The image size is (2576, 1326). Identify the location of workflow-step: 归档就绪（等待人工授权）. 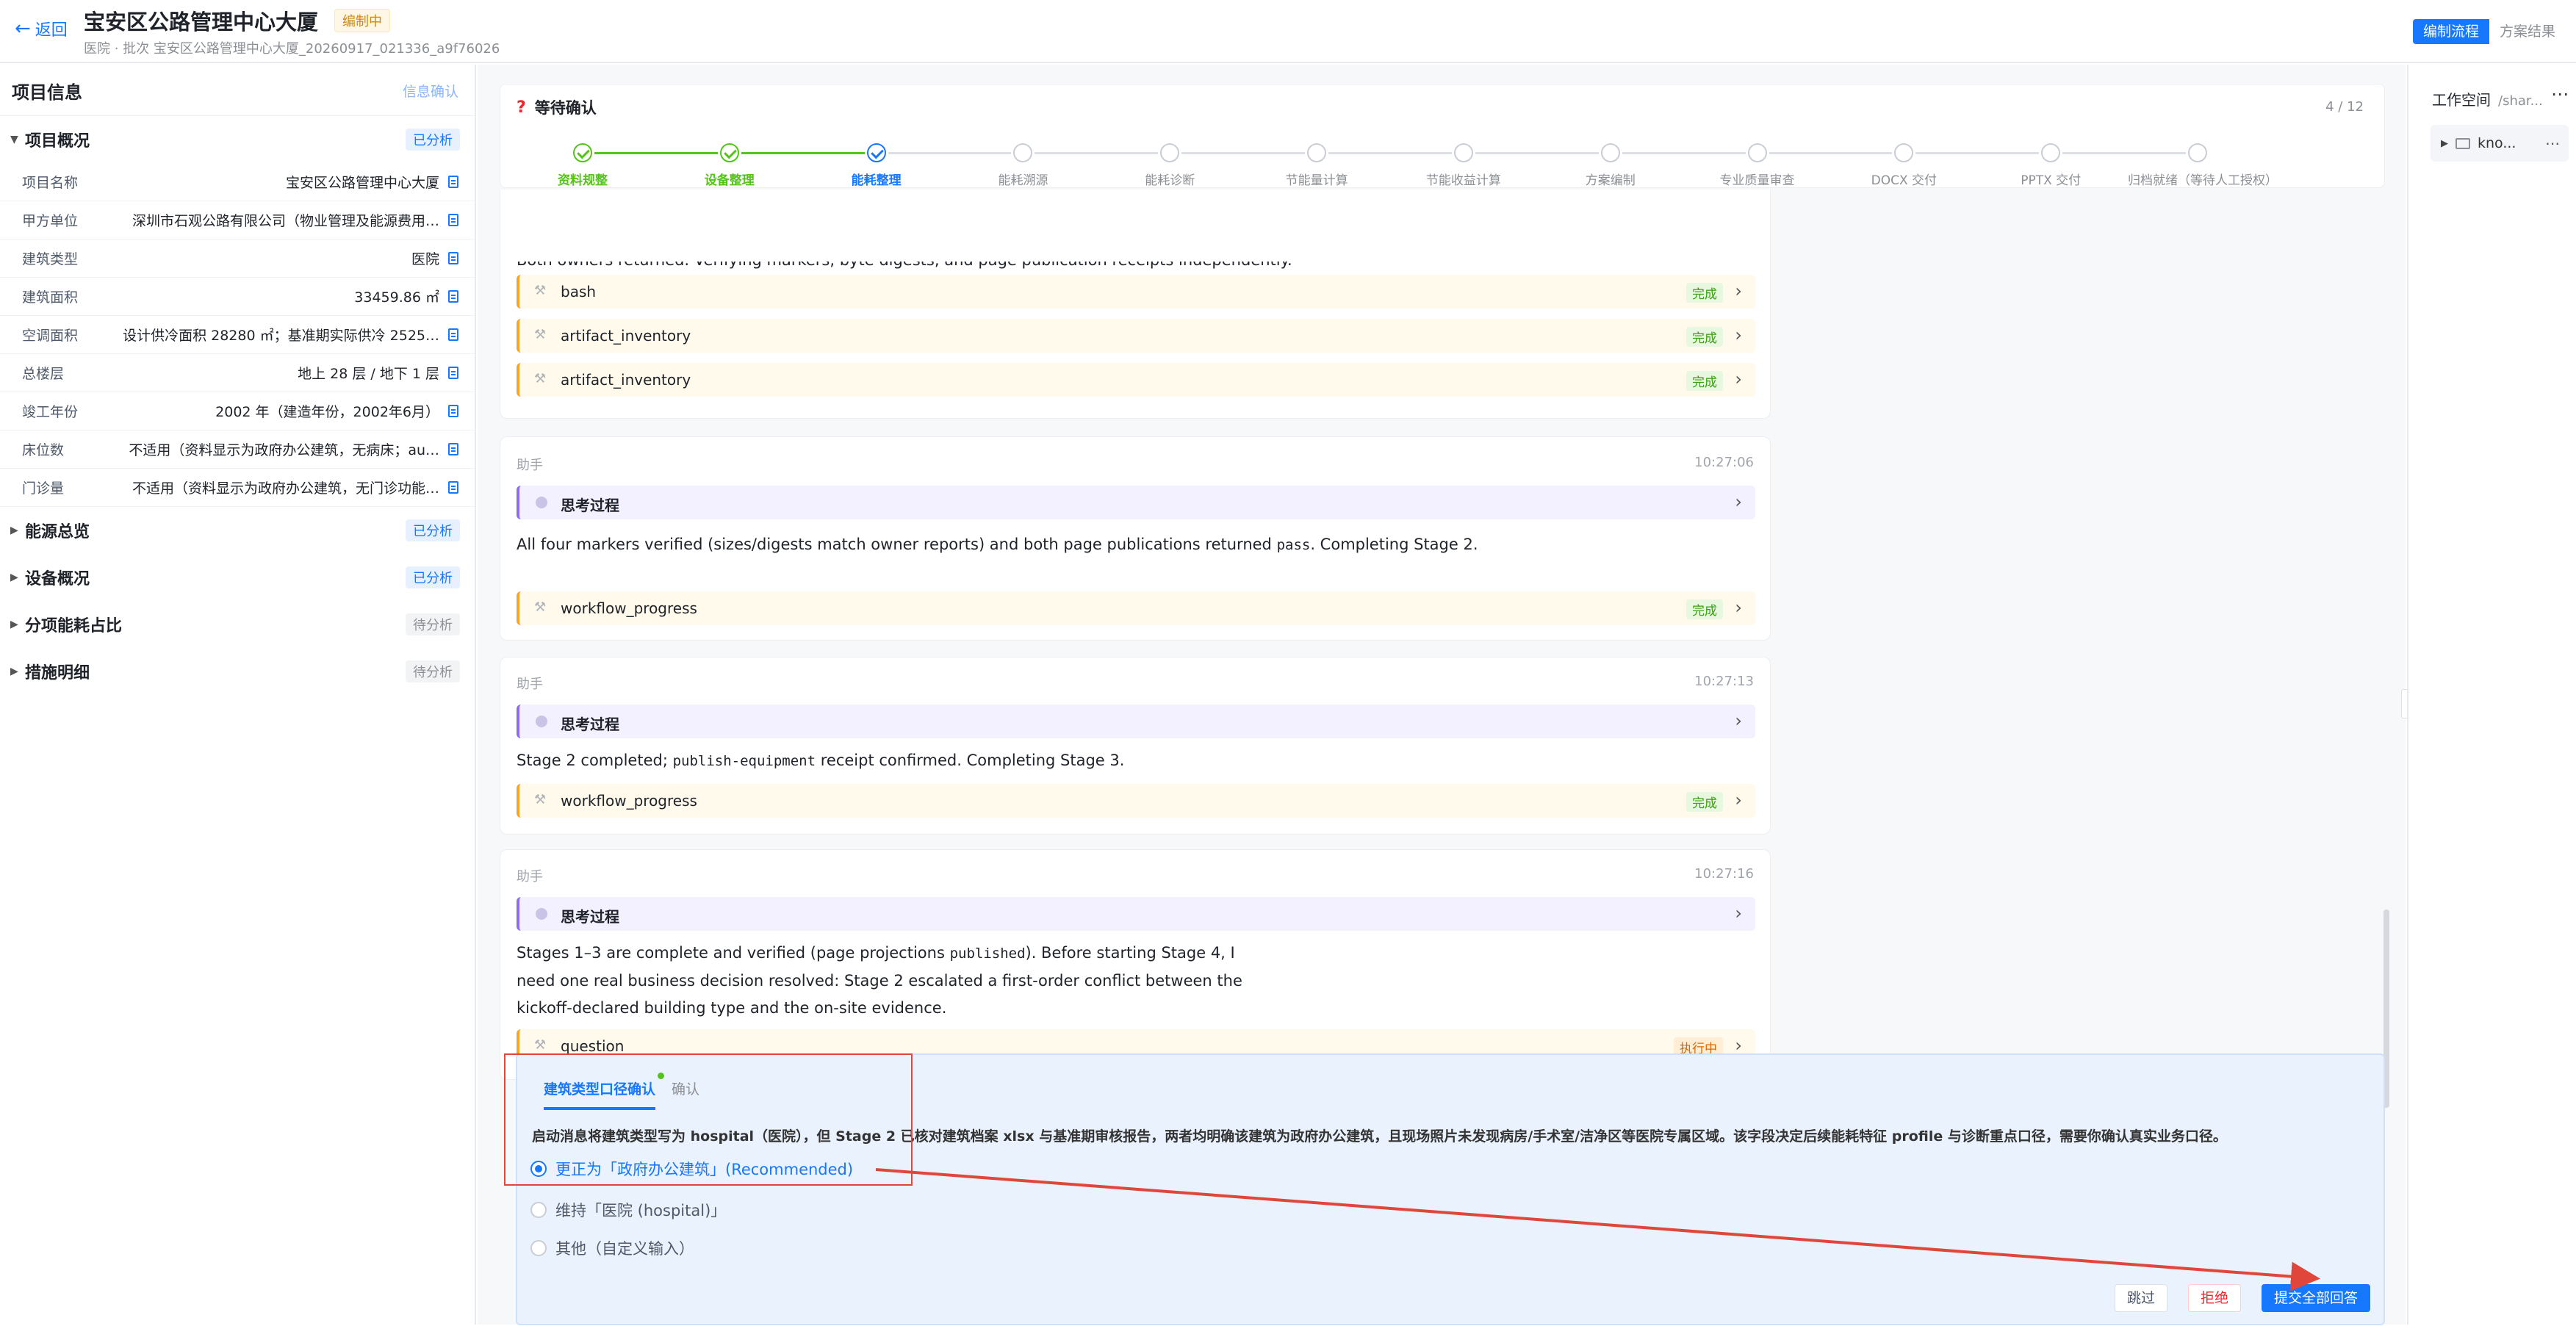
(2203, 165).